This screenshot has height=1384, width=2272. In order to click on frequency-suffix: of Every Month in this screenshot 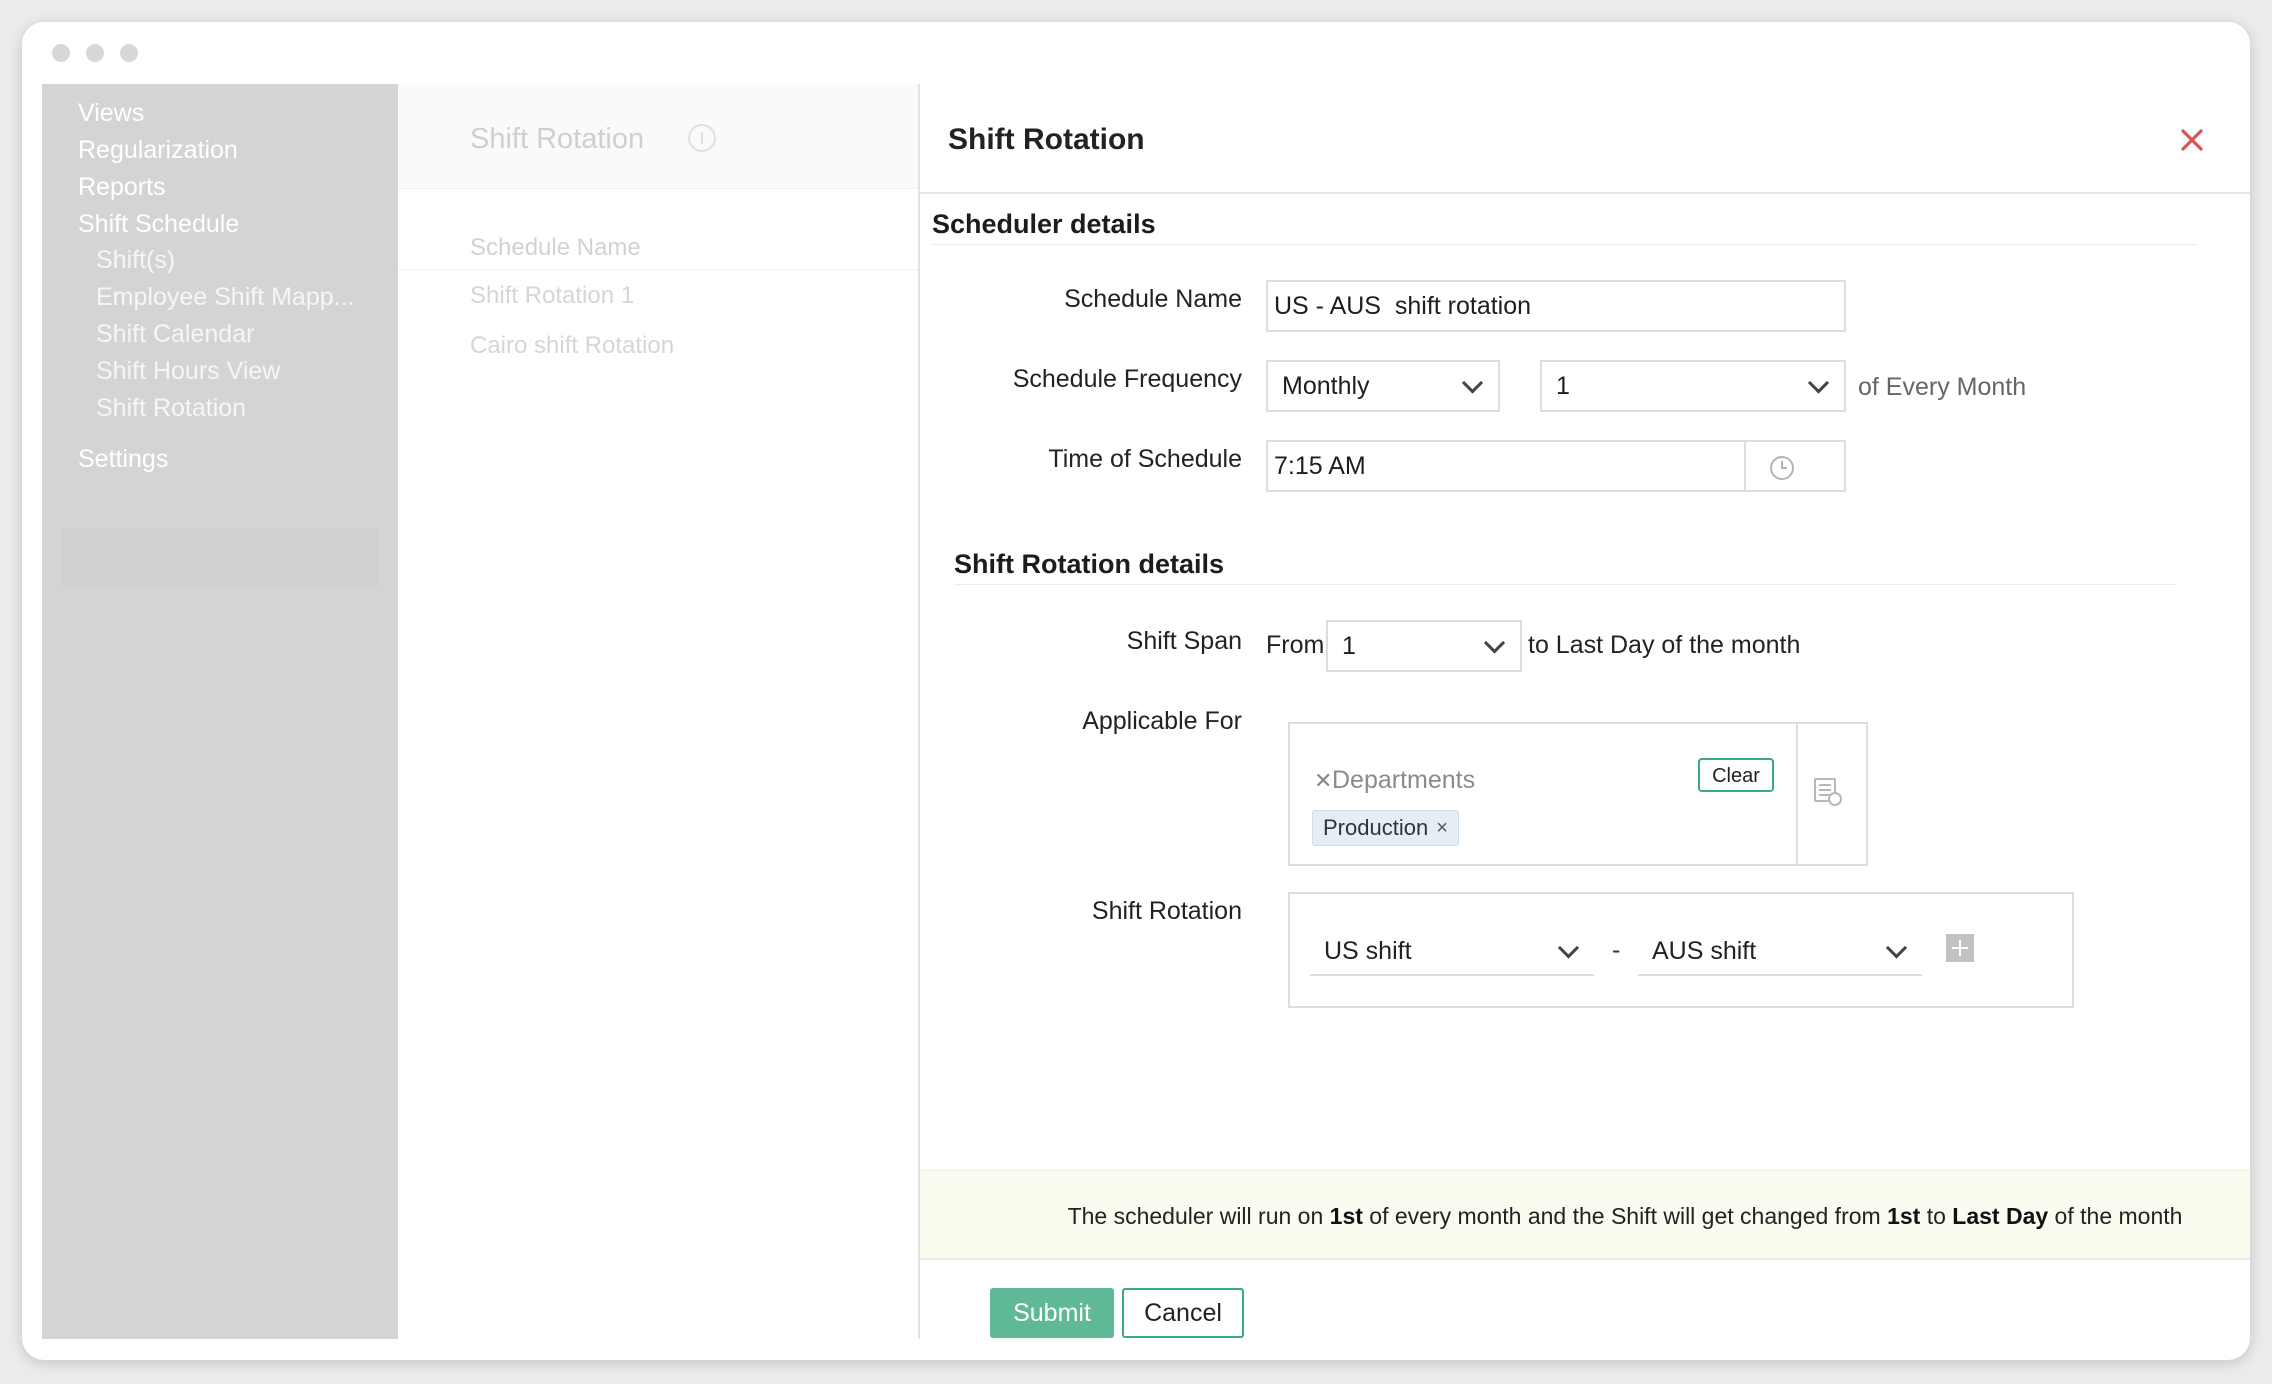, I will do `click(1942, 387)`.